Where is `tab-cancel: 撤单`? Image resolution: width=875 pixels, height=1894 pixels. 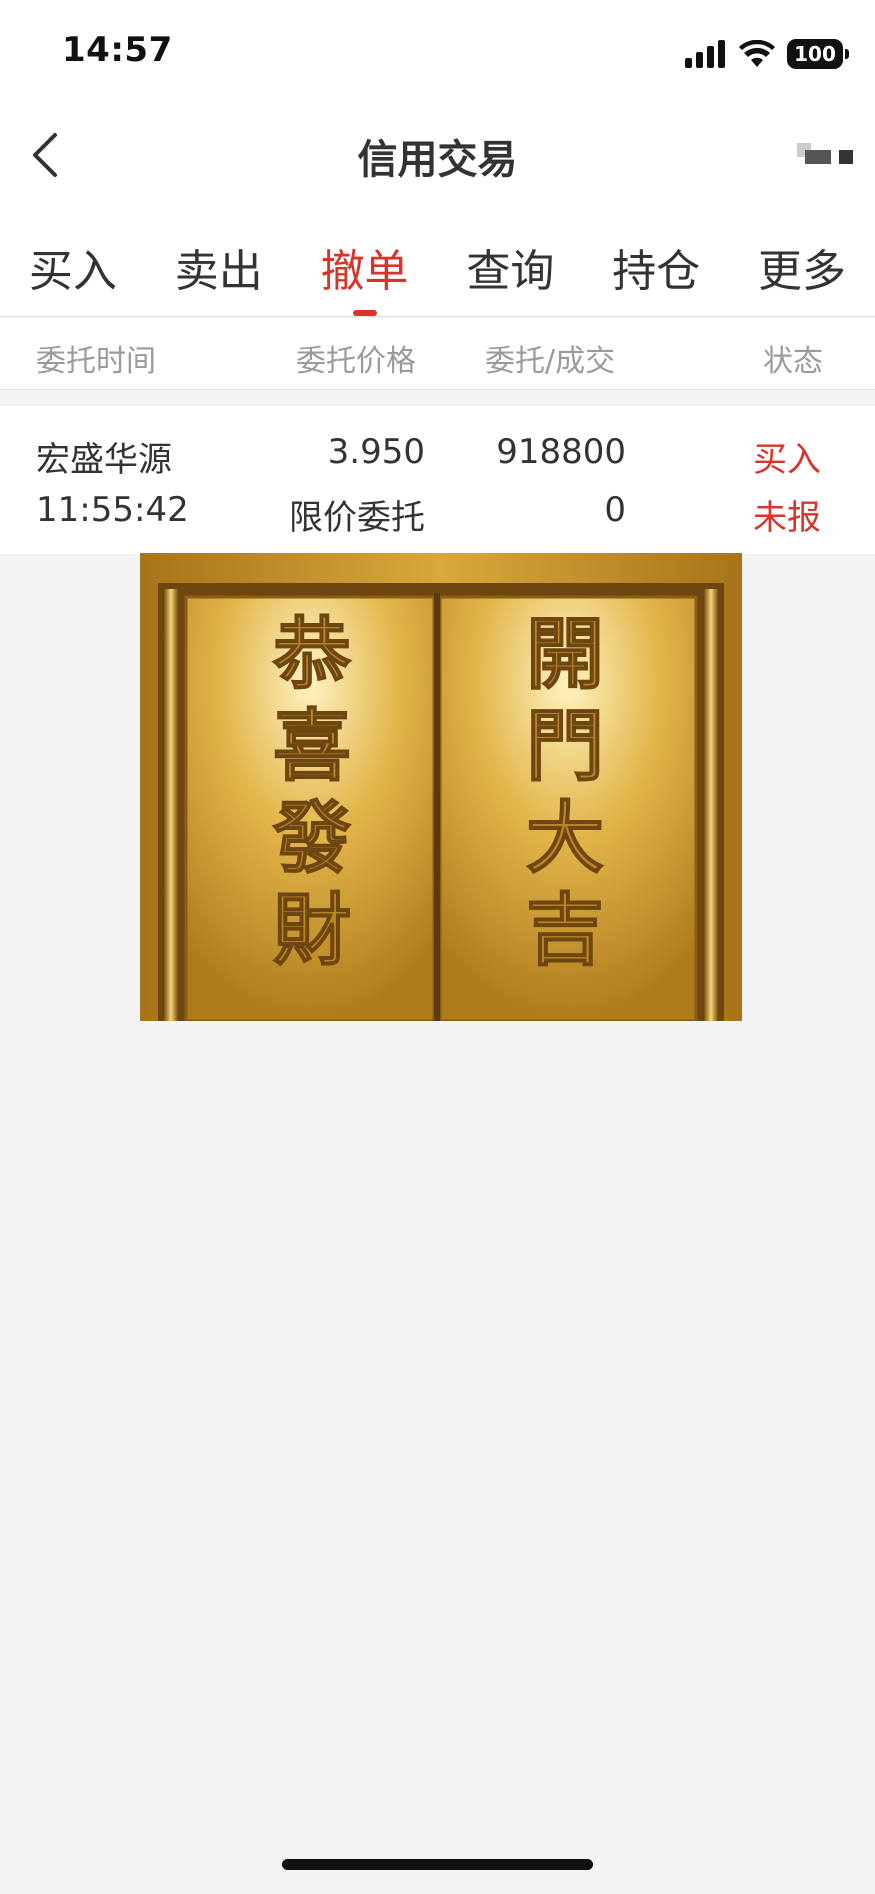 tab-cancel: 撤单 is located at coordinates (365, 260).